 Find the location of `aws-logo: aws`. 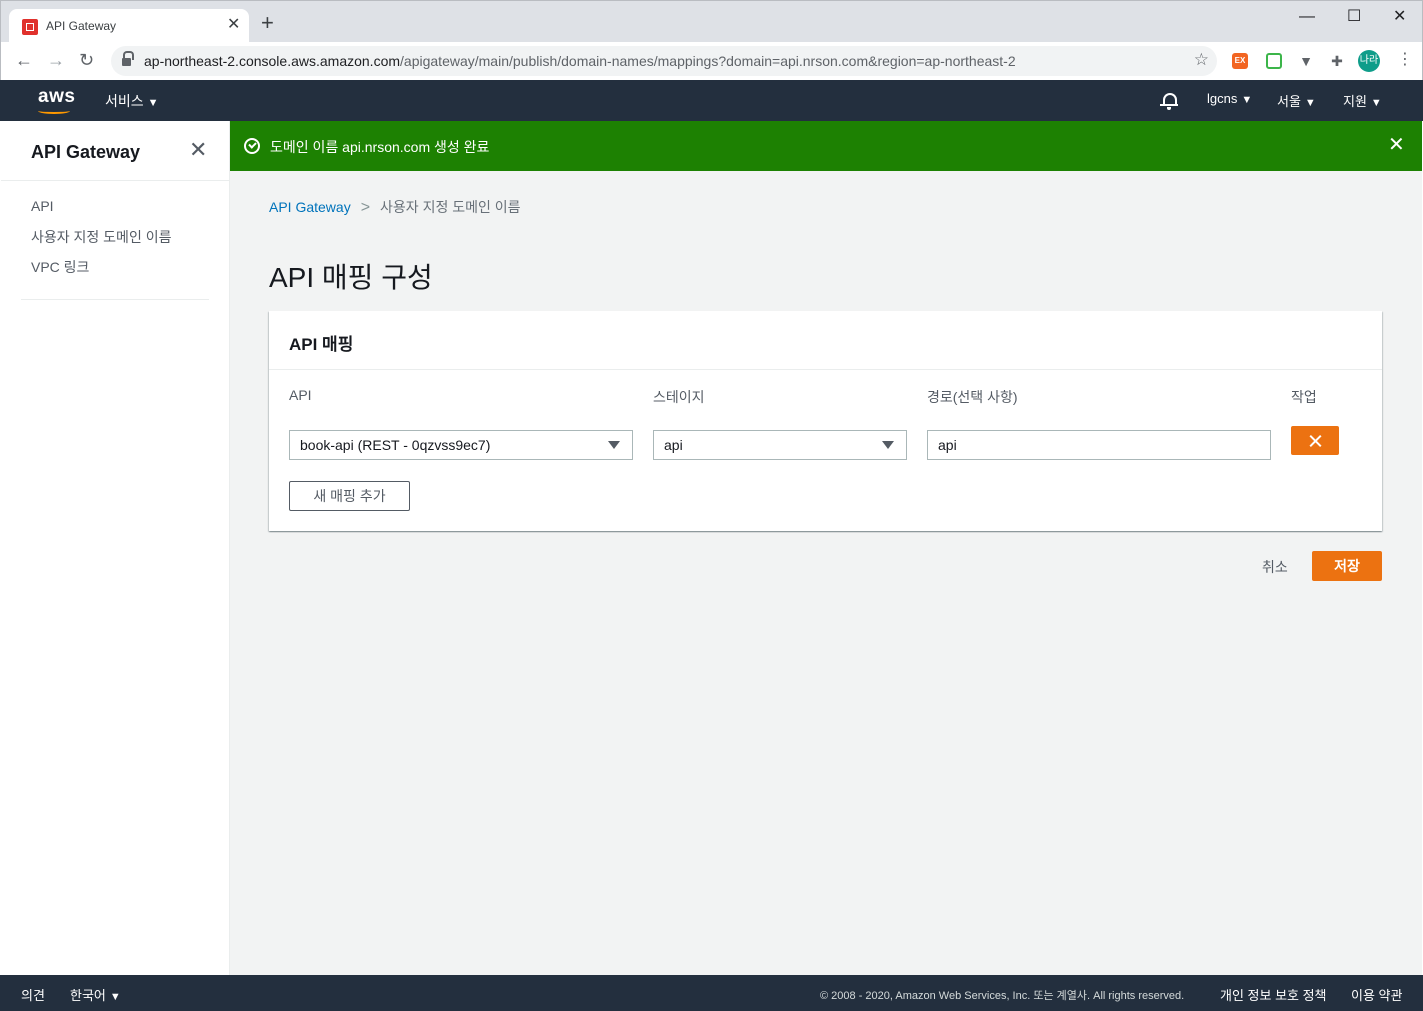

aws-logo: aws is located at coordinates (56, 97).